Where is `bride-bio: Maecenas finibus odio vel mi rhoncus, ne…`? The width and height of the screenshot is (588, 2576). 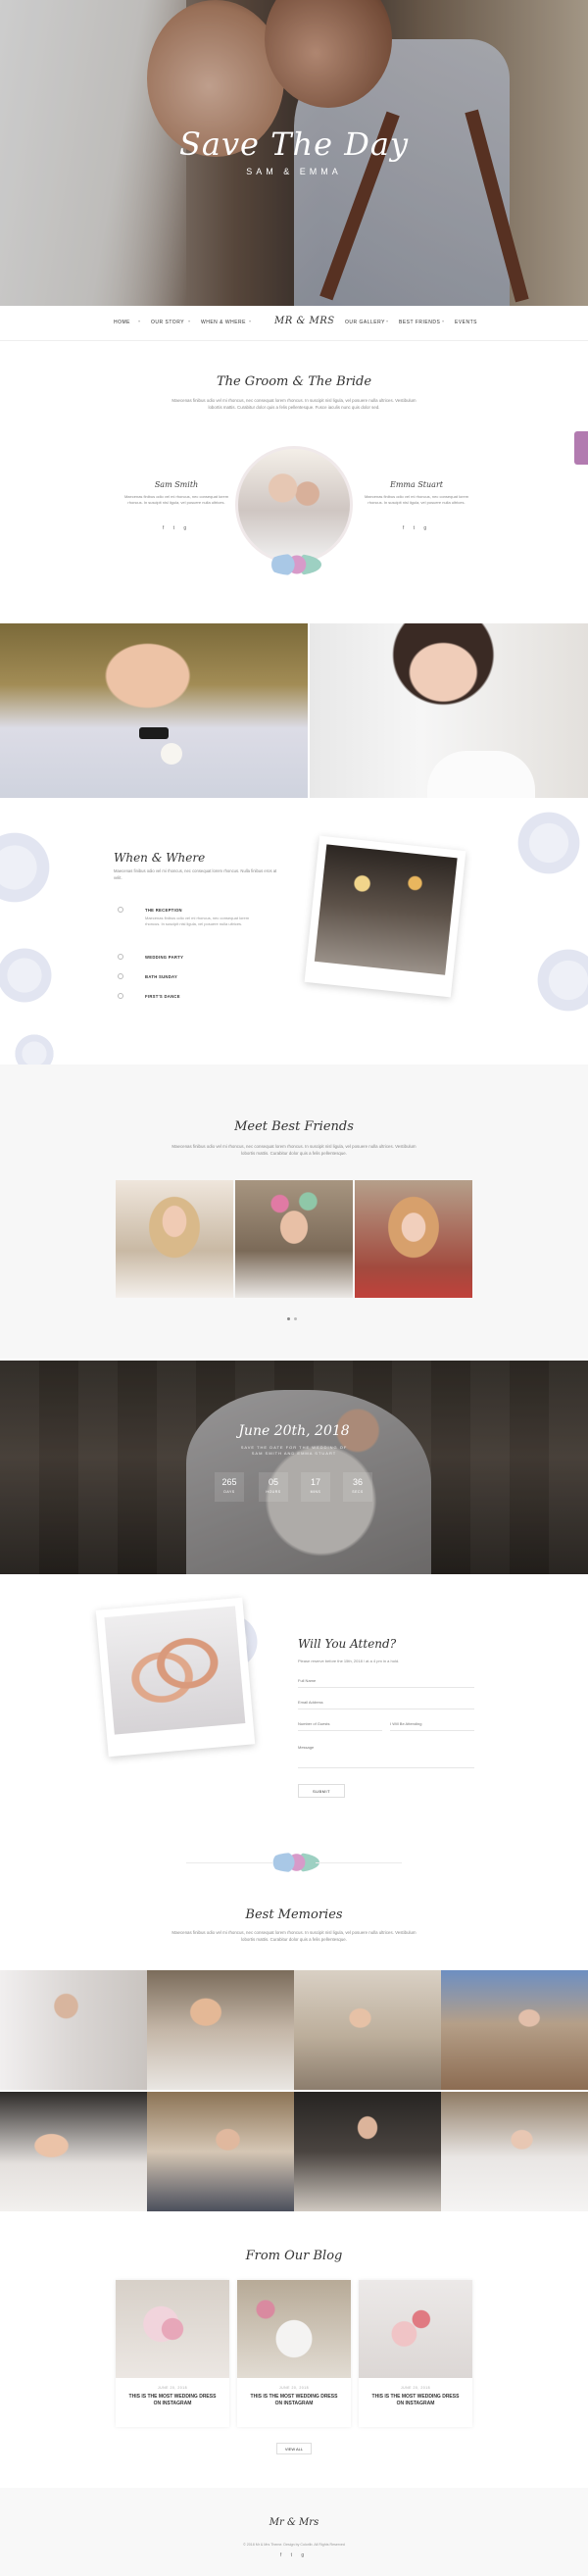
bride-bio: Maecenas finibus odio vel mi rhoncus, ne… is located at coordinates (416, 499).